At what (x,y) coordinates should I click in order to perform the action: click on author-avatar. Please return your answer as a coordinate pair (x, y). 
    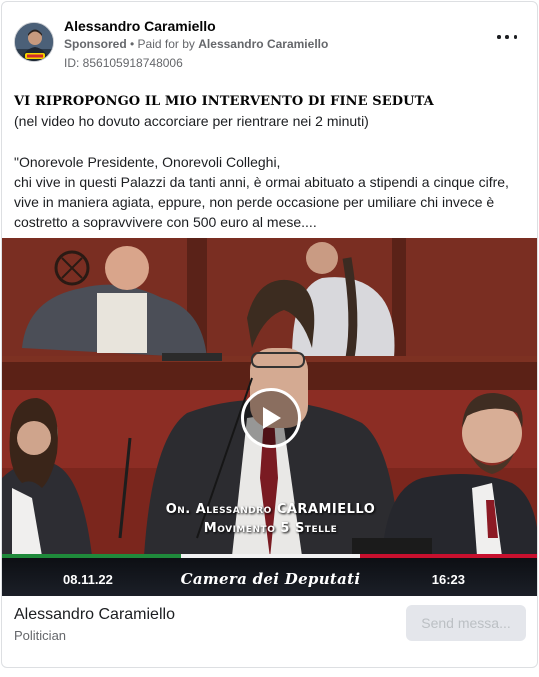
    Looking at the image, I should click on (34, 42).